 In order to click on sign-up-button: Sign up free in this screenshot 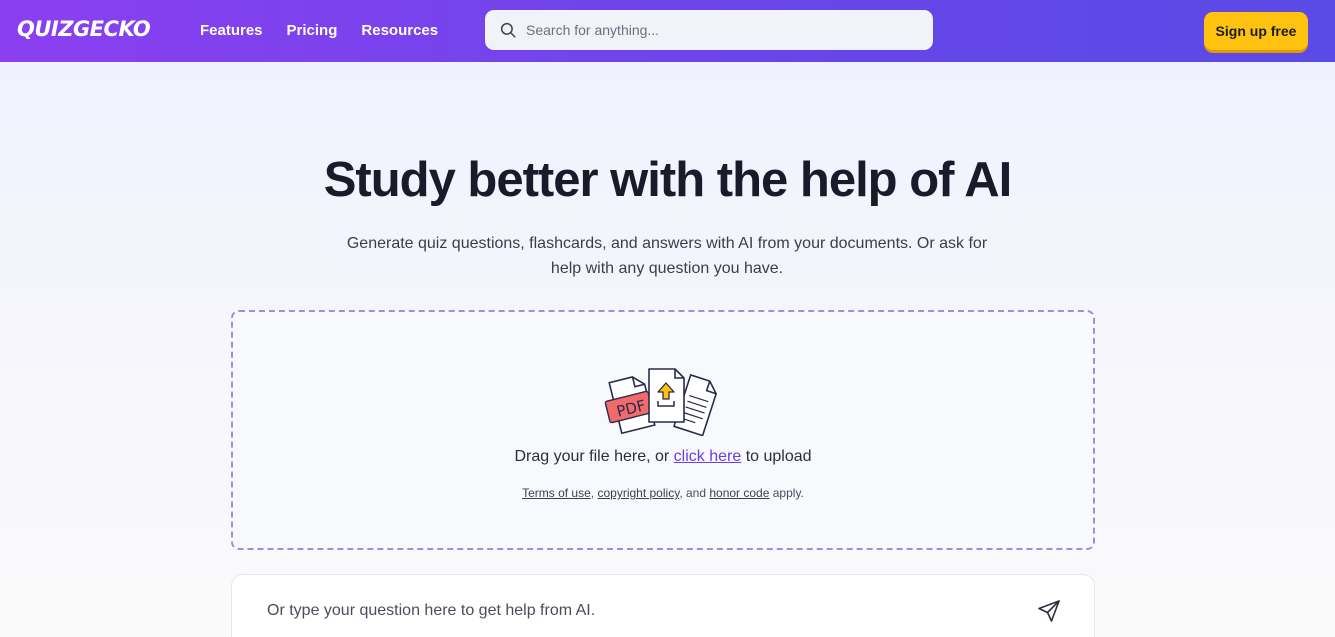, I will do `click(1256, 31)`.